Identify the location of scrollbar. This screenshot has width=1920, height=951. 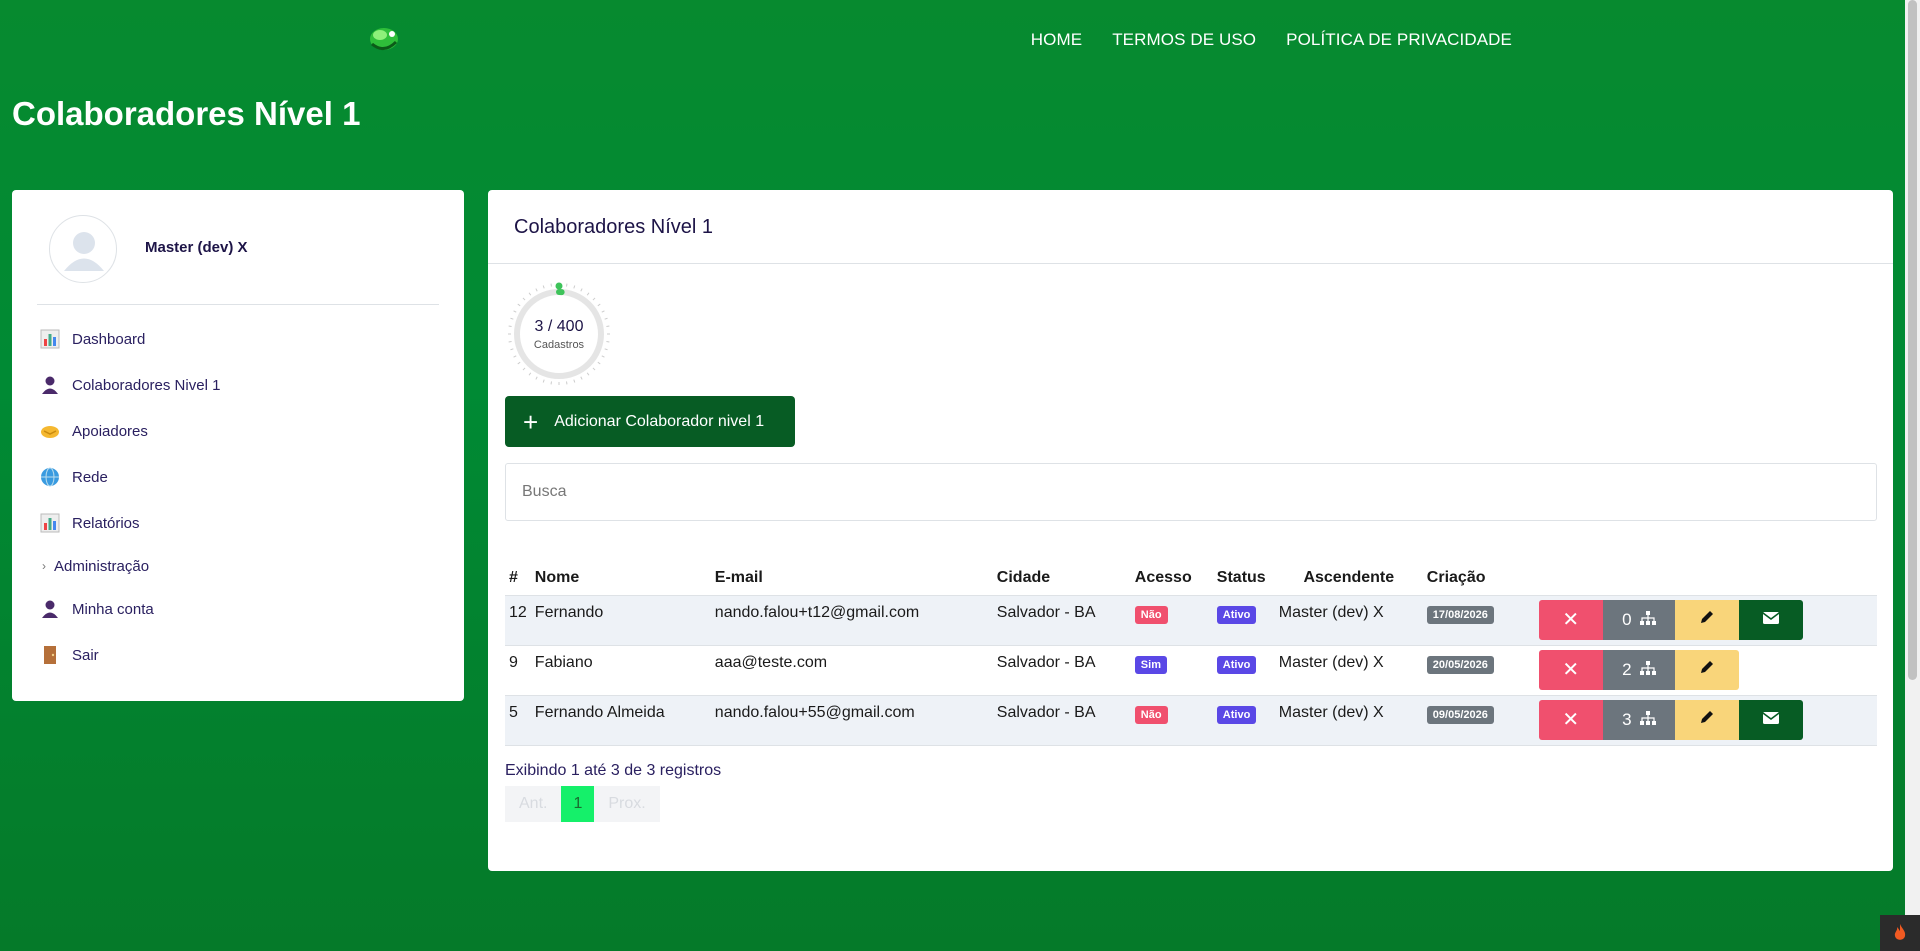
(1912, 475).